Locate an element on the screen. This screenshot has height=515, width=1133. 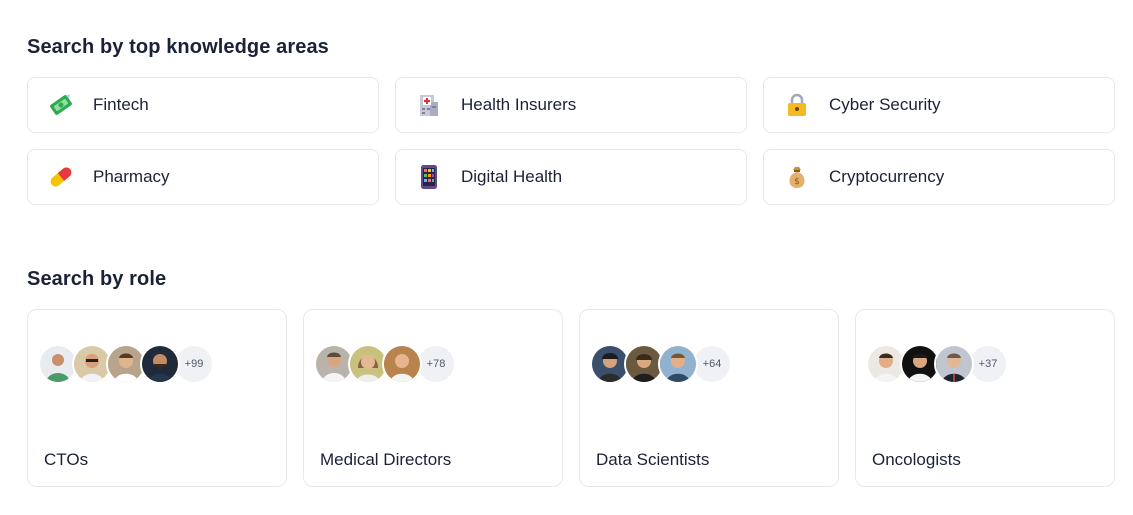
role-card-ctos: +99 CTOs is located at coordinates (157, 398).